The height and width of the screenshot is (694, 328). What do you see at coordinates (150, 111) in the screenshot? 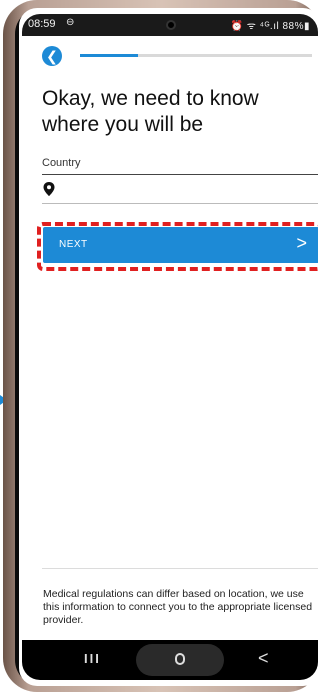
I see `page-title: Okay, we need to know where you will be` at bounding box center [150, 111].